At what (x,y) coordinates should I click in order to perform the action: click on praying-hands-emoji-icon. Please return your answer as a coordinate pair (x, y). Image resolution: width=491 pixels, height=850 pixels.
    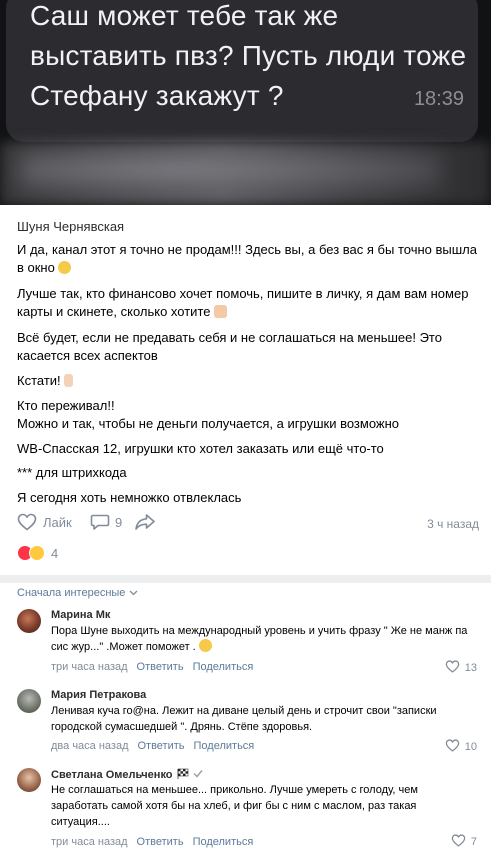
    Looking at the image, I should click on (221, 311).